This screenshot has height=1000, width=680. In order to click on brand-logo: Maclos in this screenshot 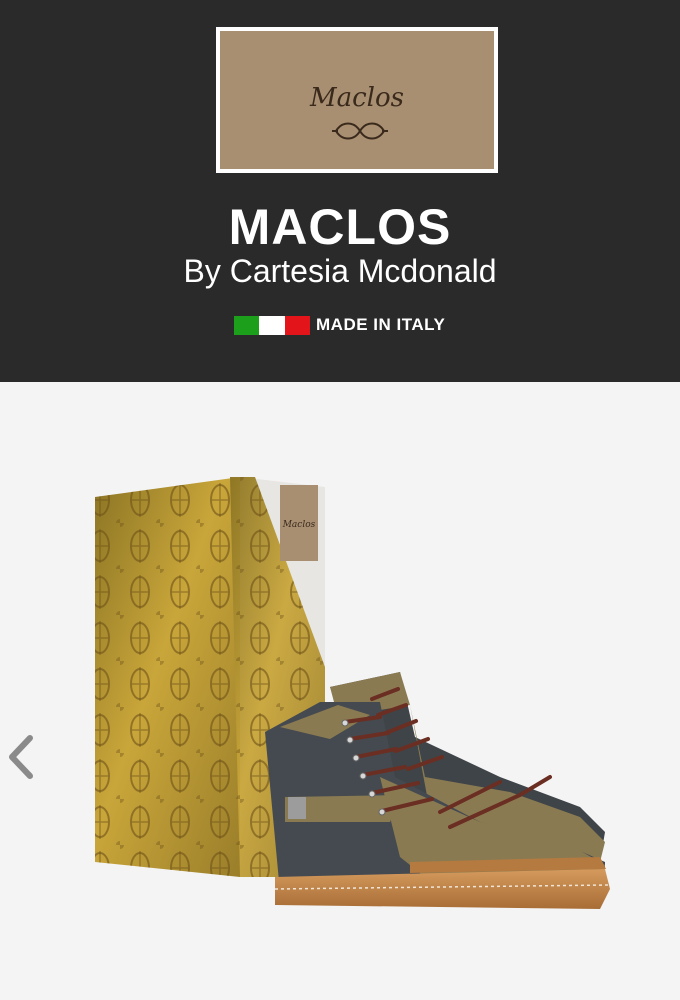, I will do `click(357, 100)`.